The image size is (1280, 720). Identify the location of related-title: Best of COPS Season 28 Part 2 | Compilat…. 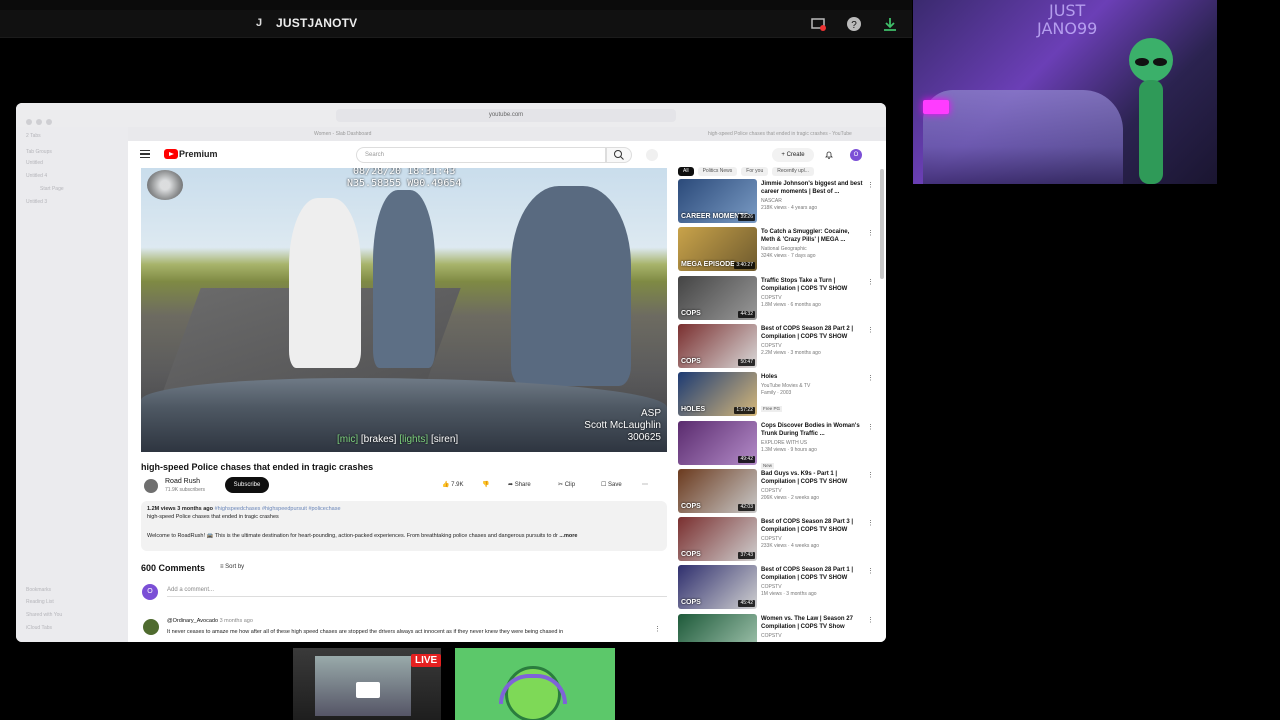
(812, 333).